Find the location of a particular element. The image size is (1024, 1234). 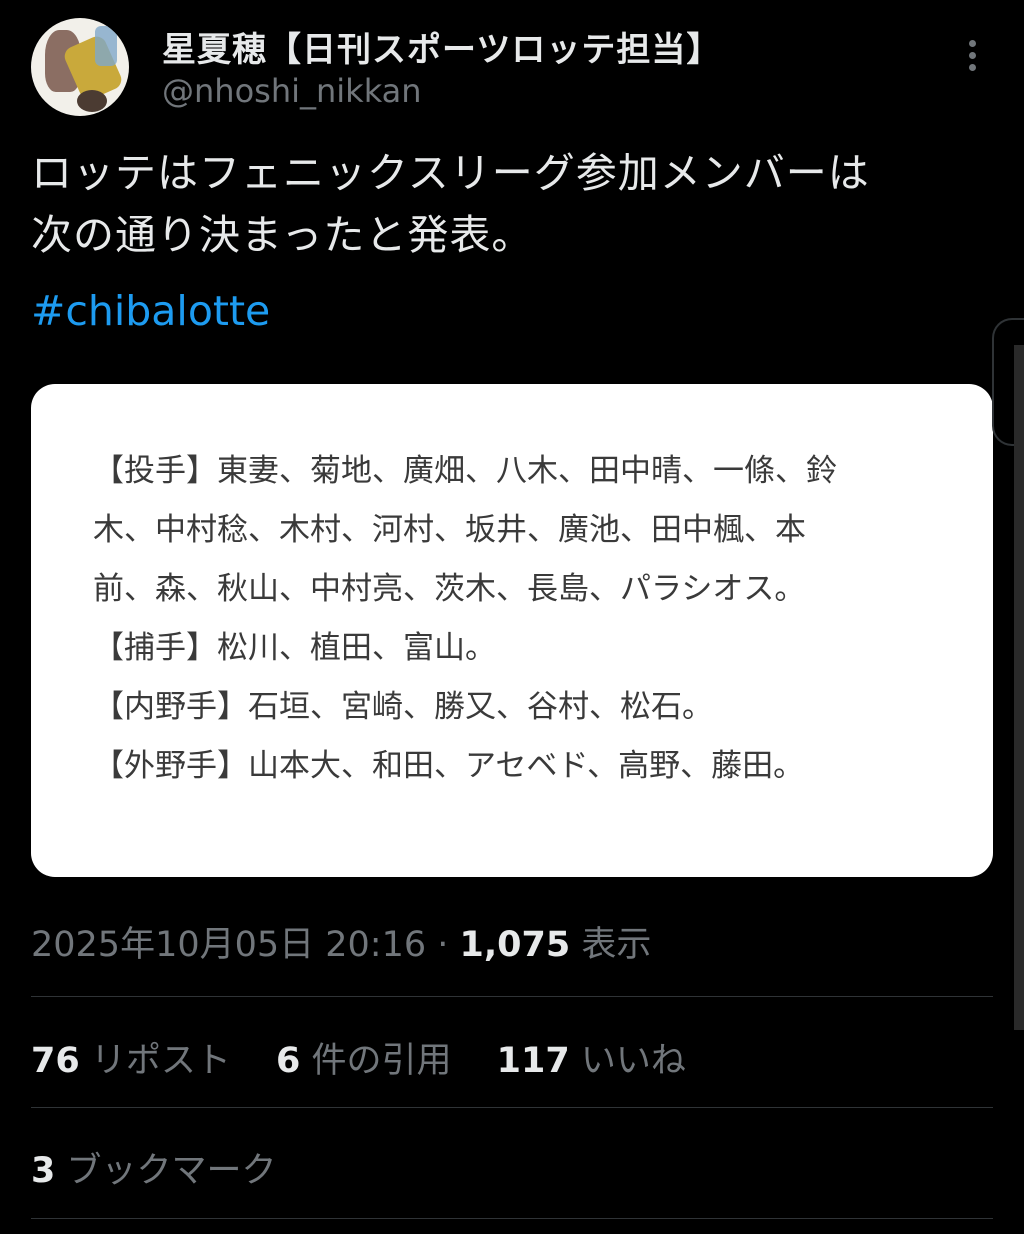

reposts-stat: 76 リポスト is located at coordinates (131, 1061).